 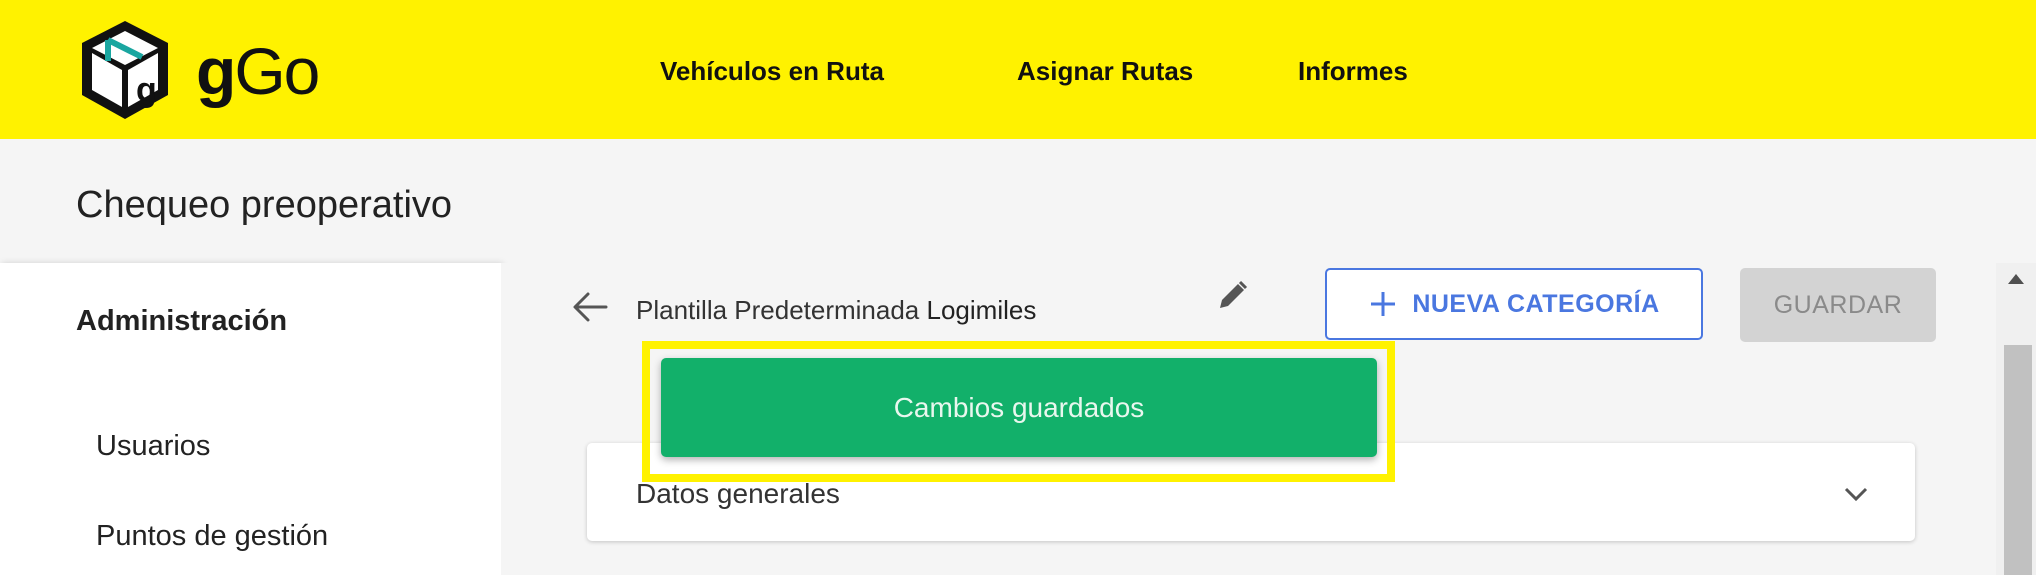 What do you see at coordinates (216, 71) in the screenshot?
I see `logo-text-bold: g` at bounding box center [216, 71].